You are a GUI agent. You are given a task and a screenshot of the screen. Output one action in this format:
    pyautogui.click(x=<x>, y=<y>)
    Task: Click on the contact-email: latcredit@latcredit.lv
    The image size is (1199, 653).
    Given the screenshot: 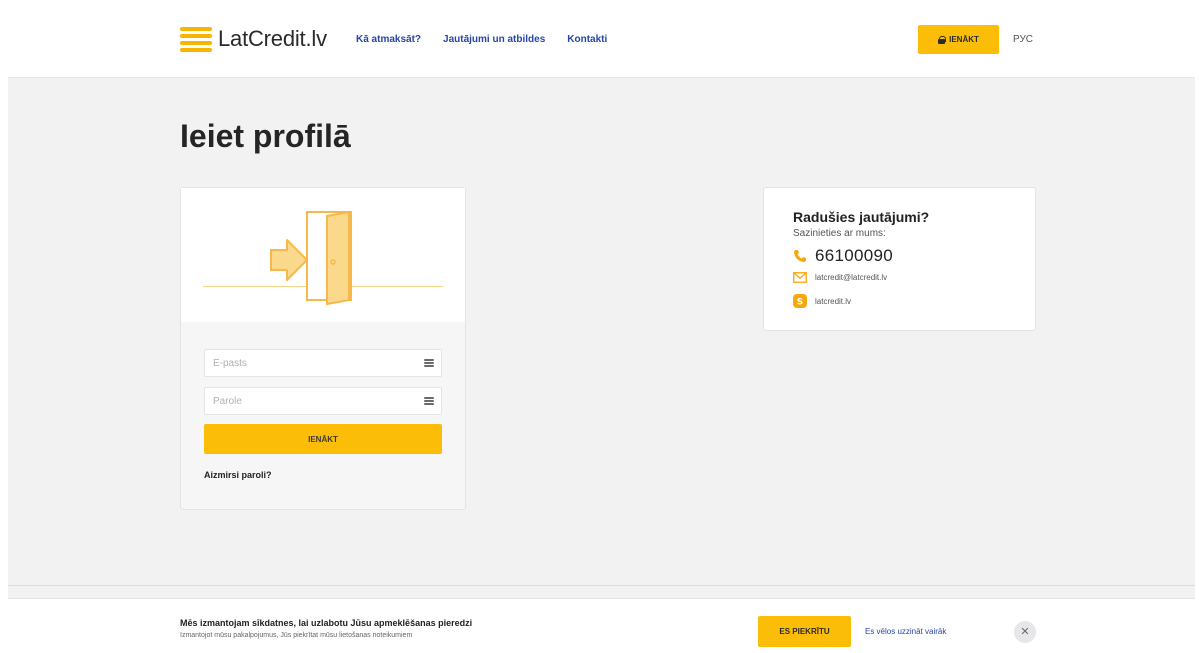 What is the action you would take?
    pyautogui.click(x=851, y=277)
    